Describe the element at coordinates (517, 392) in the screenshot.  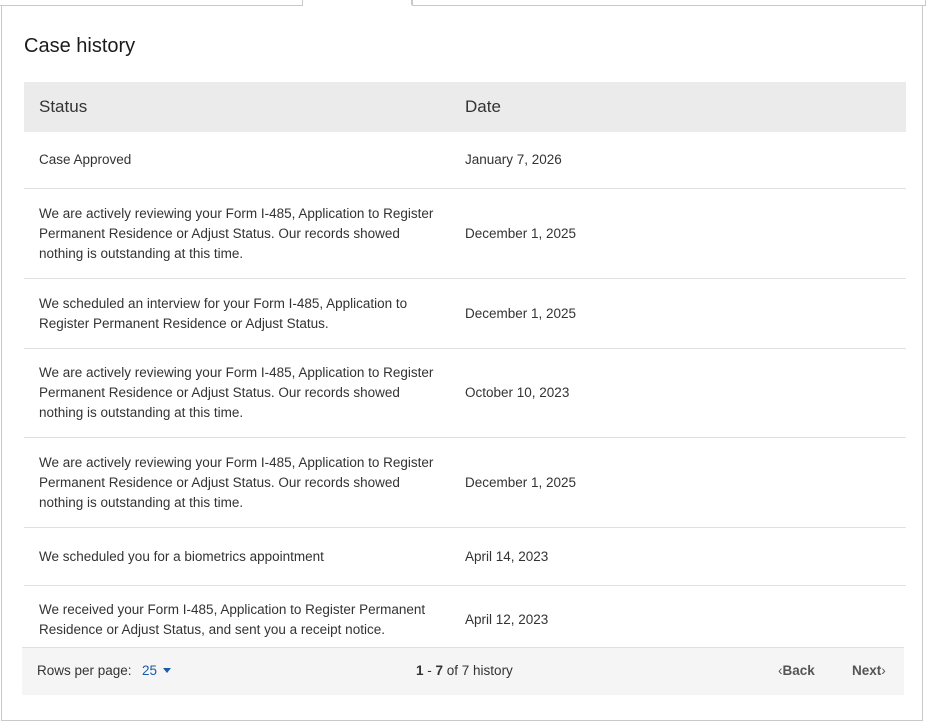
I see `row-date: October 10, 2023` at that location.